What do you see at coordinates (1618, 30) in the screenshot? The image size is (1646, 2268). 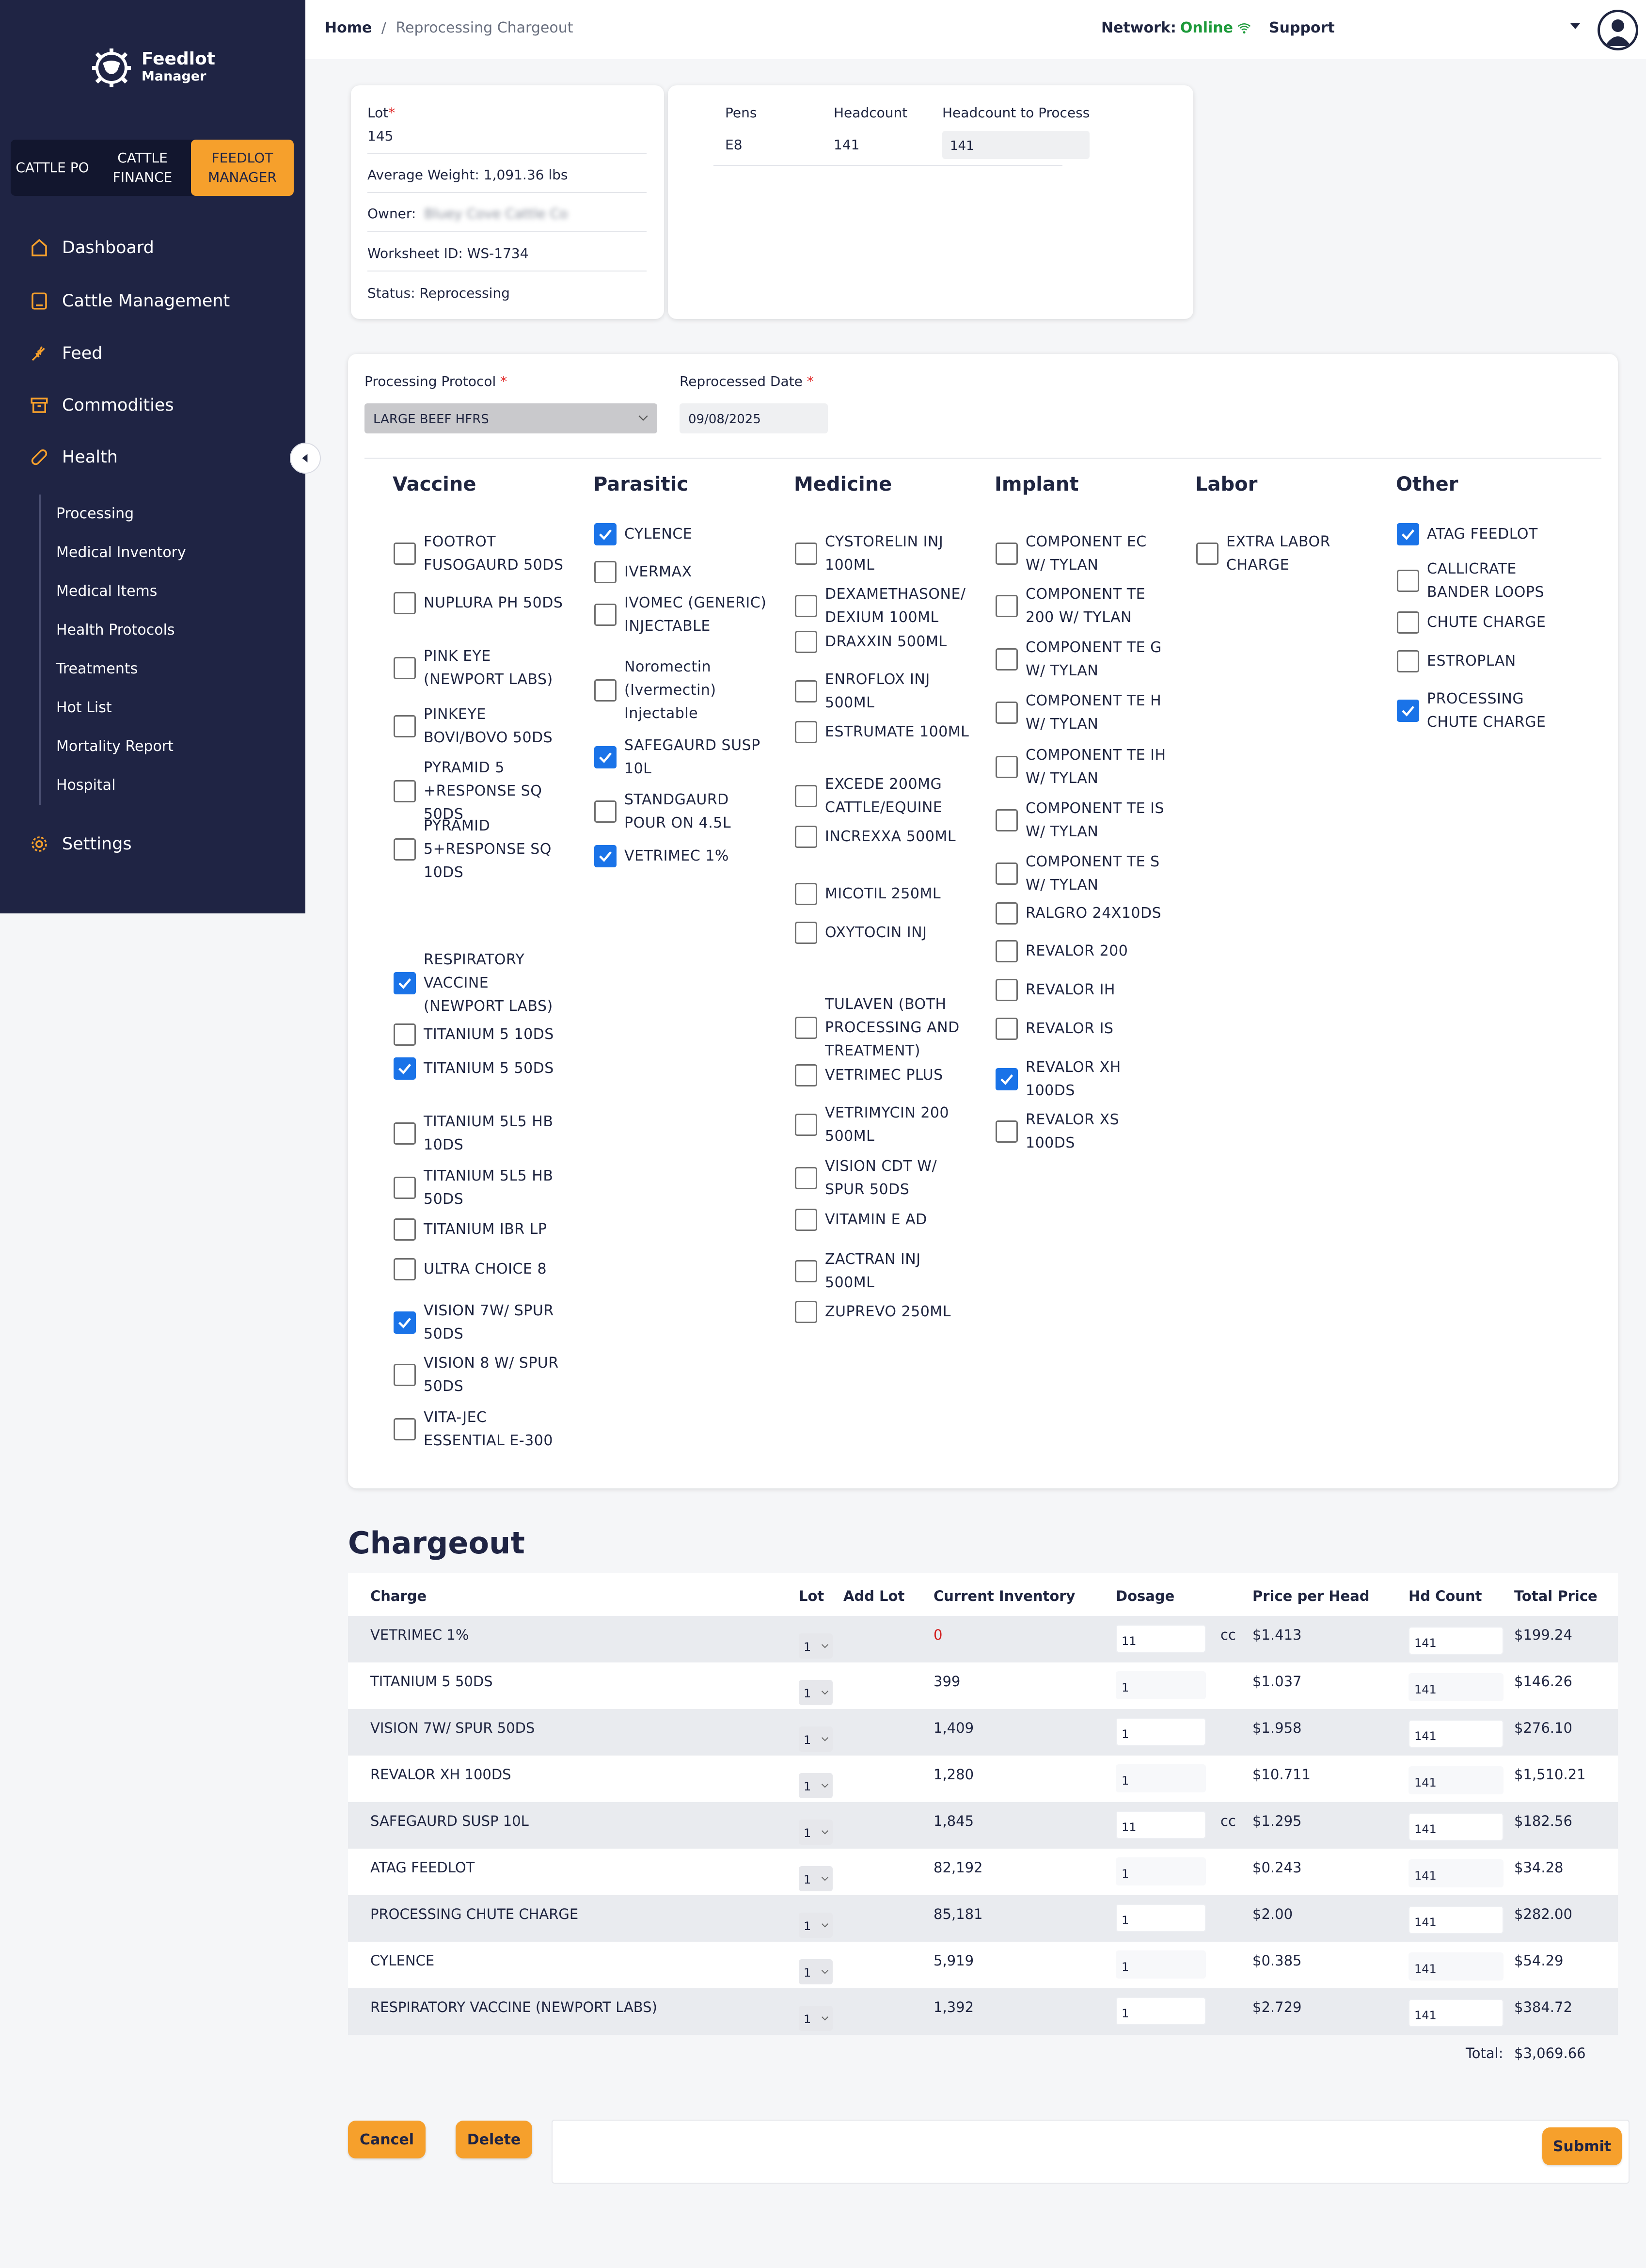 I see `user-avatar-icon` at bounding box center [1618, 30].